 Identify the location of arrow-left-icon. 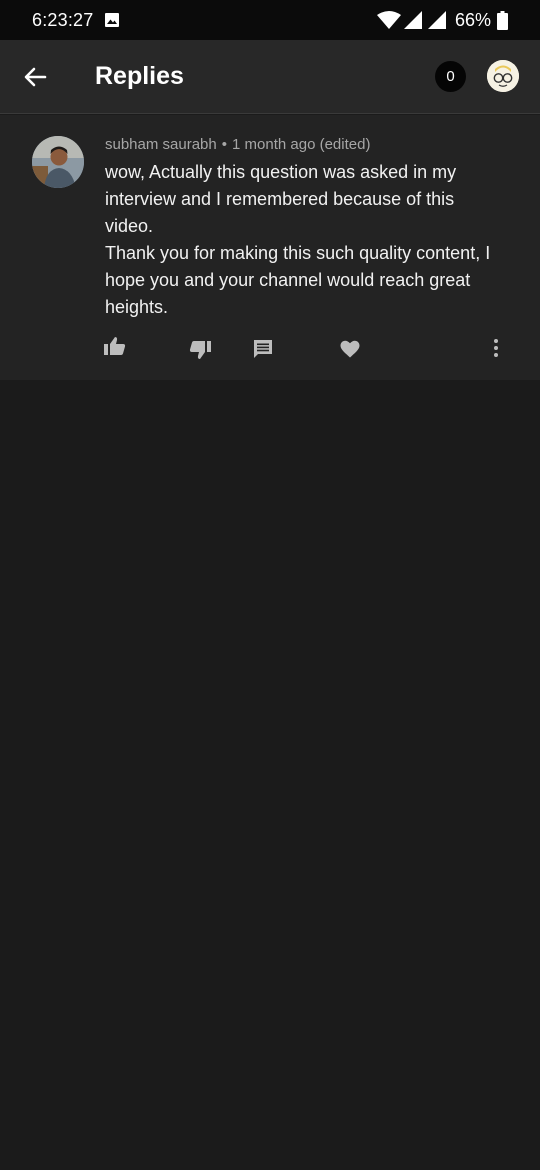
(35, 77).